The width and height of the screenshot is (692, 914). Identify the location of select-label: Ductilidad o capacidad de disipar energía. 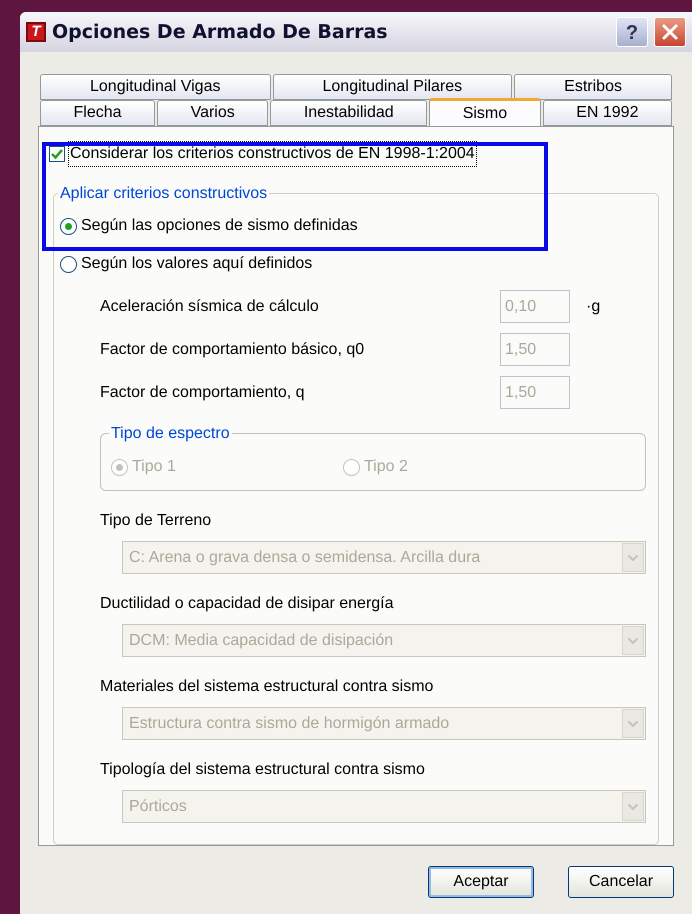
(247, 604).